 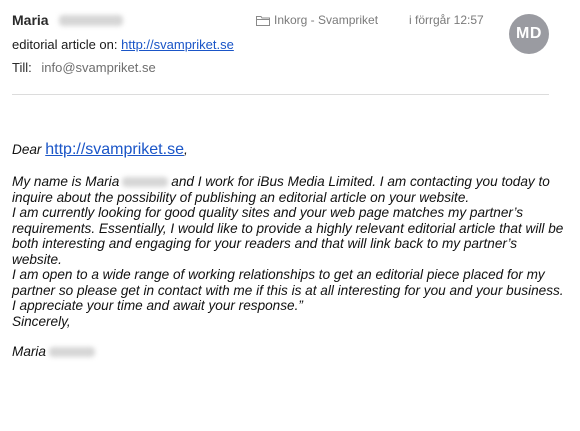 What do you see at coordinates (22, 67) in the screenshot?
I see `to-label: Till:` at bounding box center [22, 67].